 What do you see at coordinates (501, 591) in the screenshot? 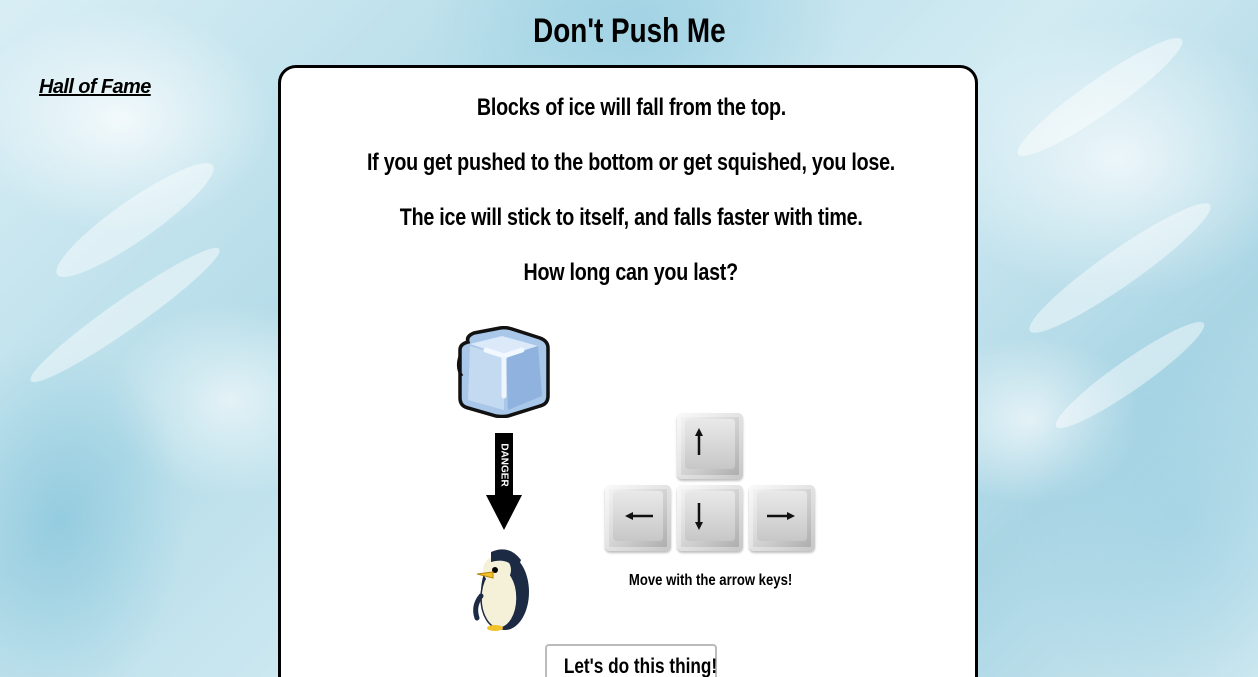
I see `penguin-icon` at bounding box center [501, 591].